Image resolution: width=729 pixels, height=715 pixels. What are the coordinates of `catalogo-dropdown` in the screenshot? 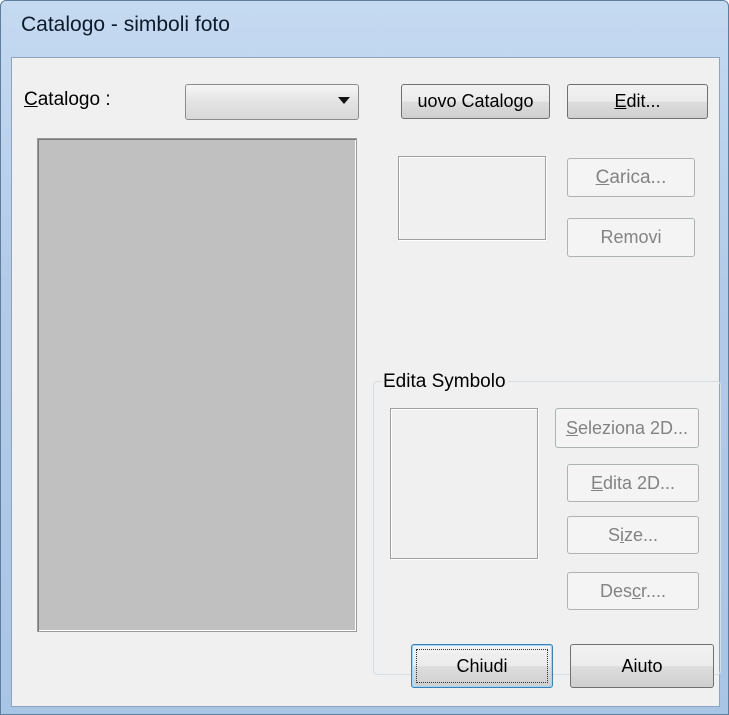 It's located at (272, 102).